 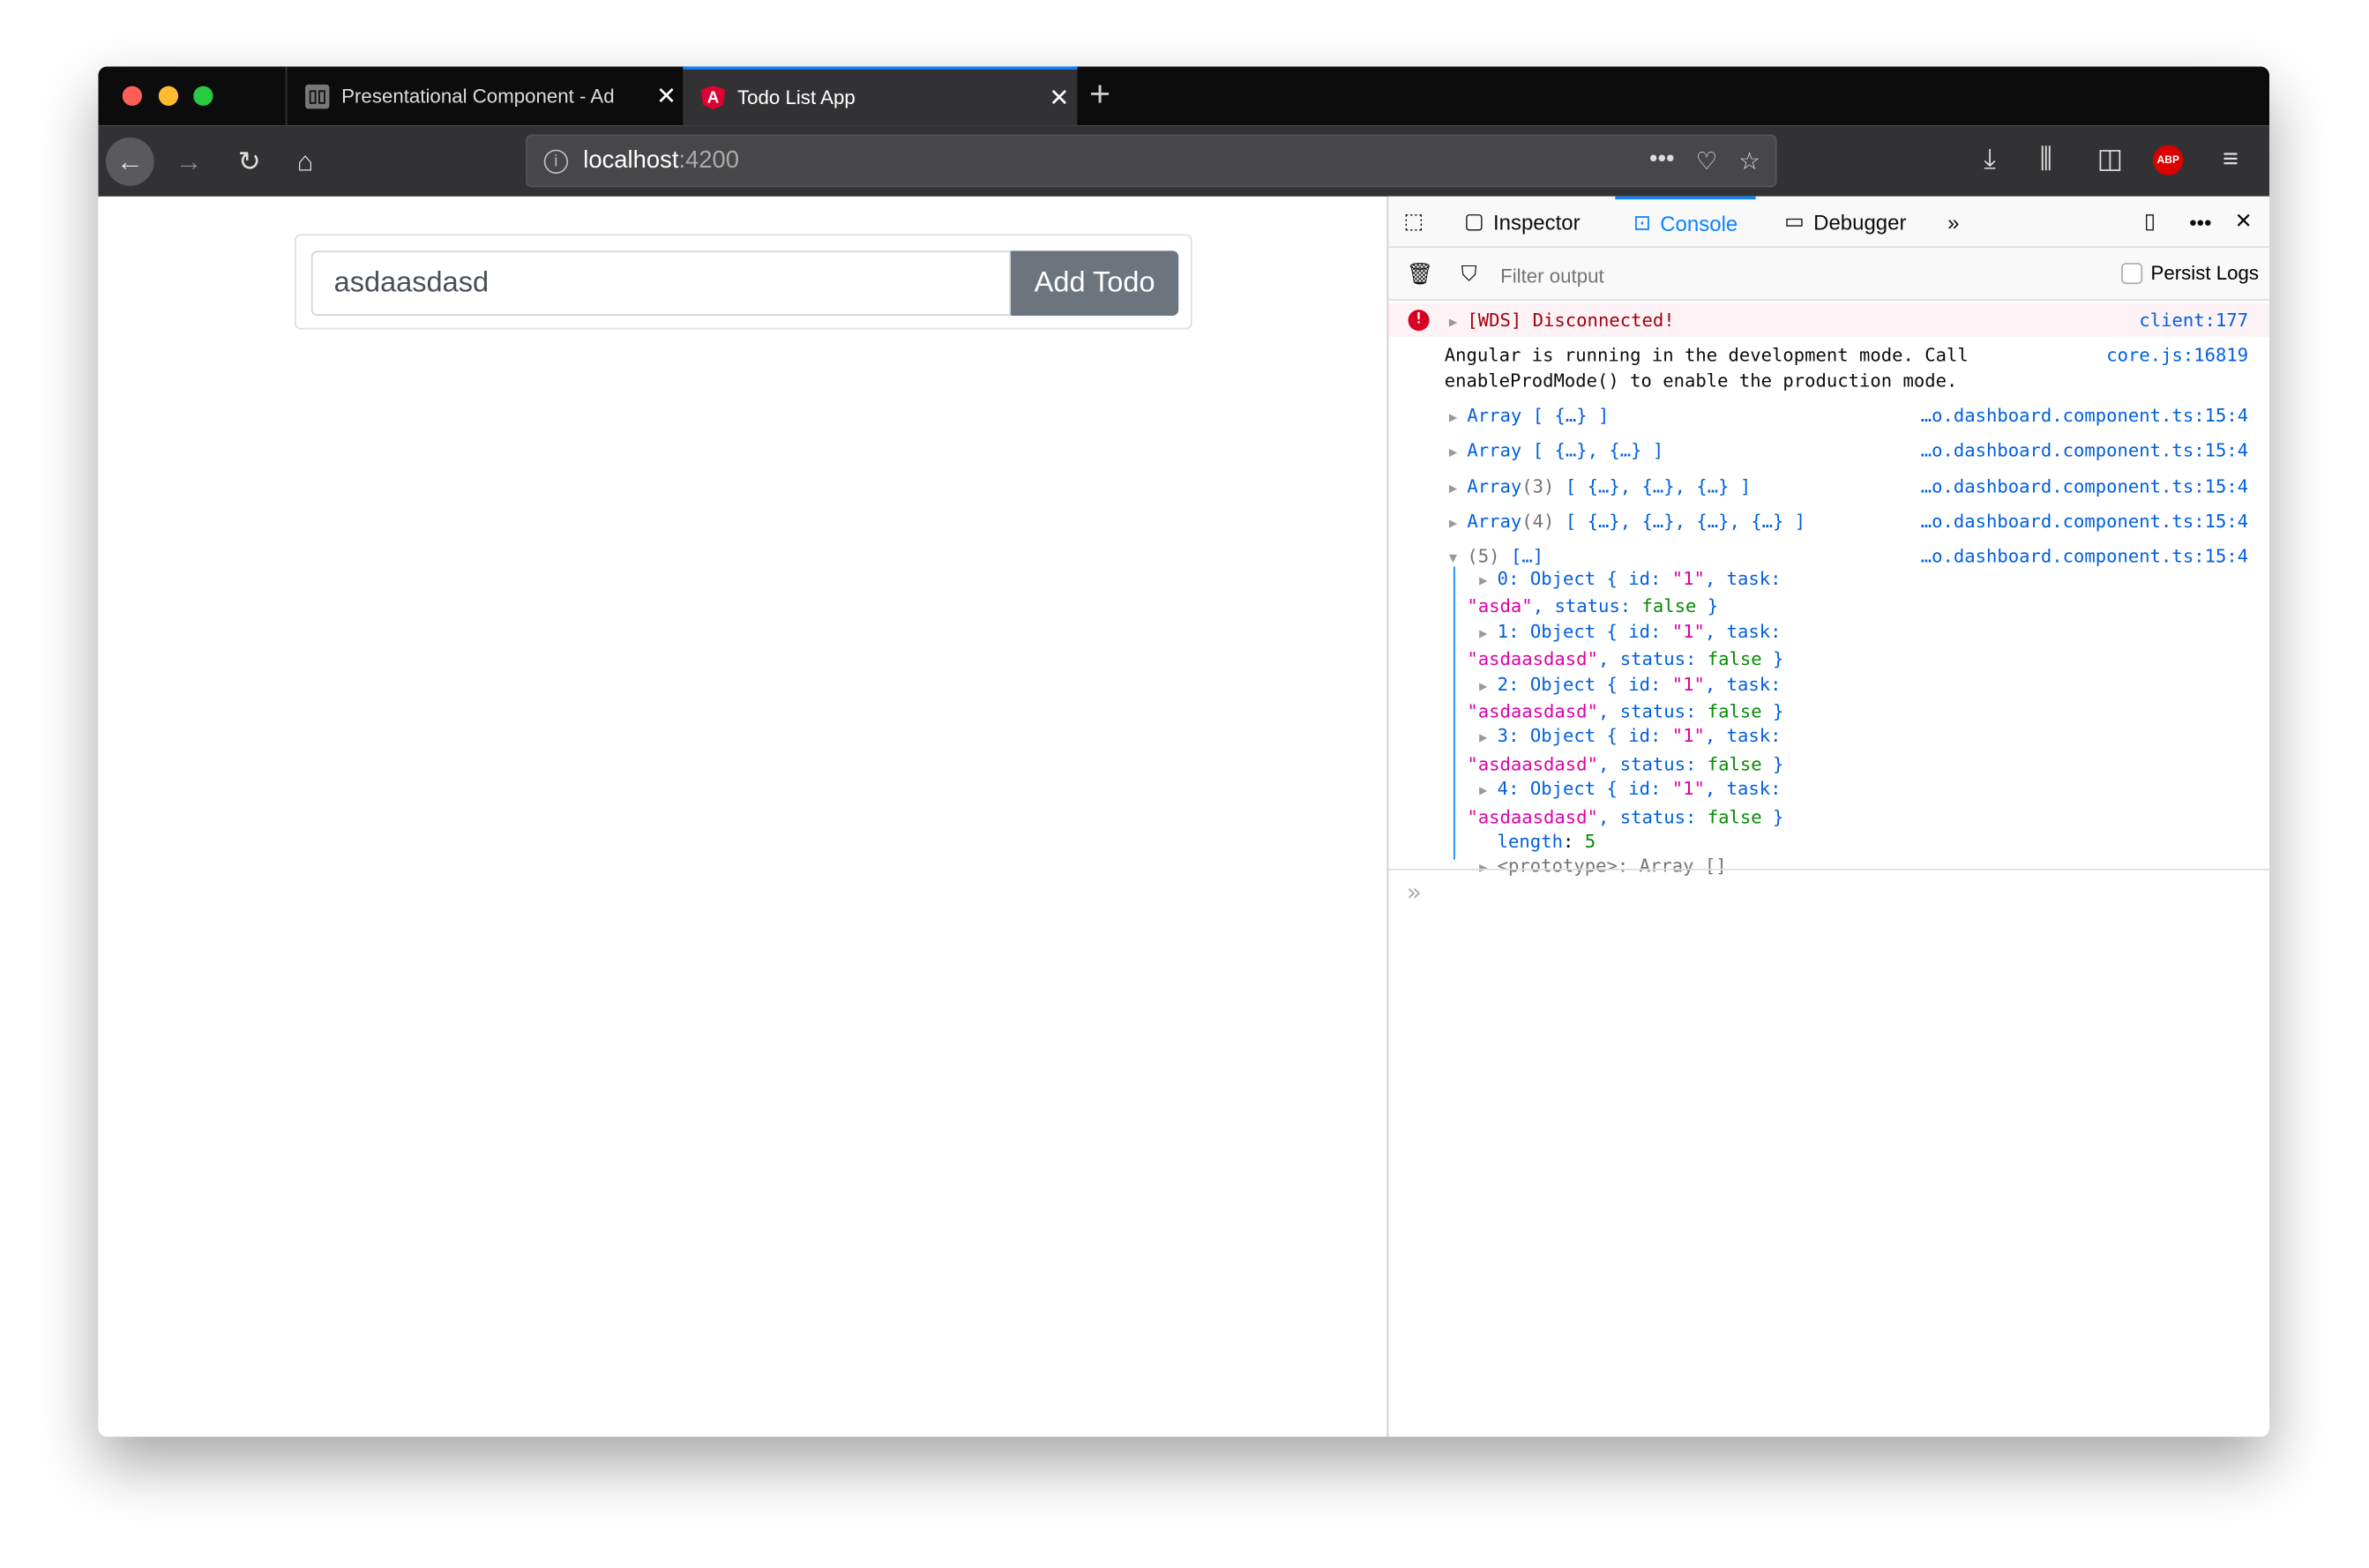 What do you see at coordinates (1414, 892) in the screenshot?
I see `console-prompt: »` at bounding box center [1414, 892].